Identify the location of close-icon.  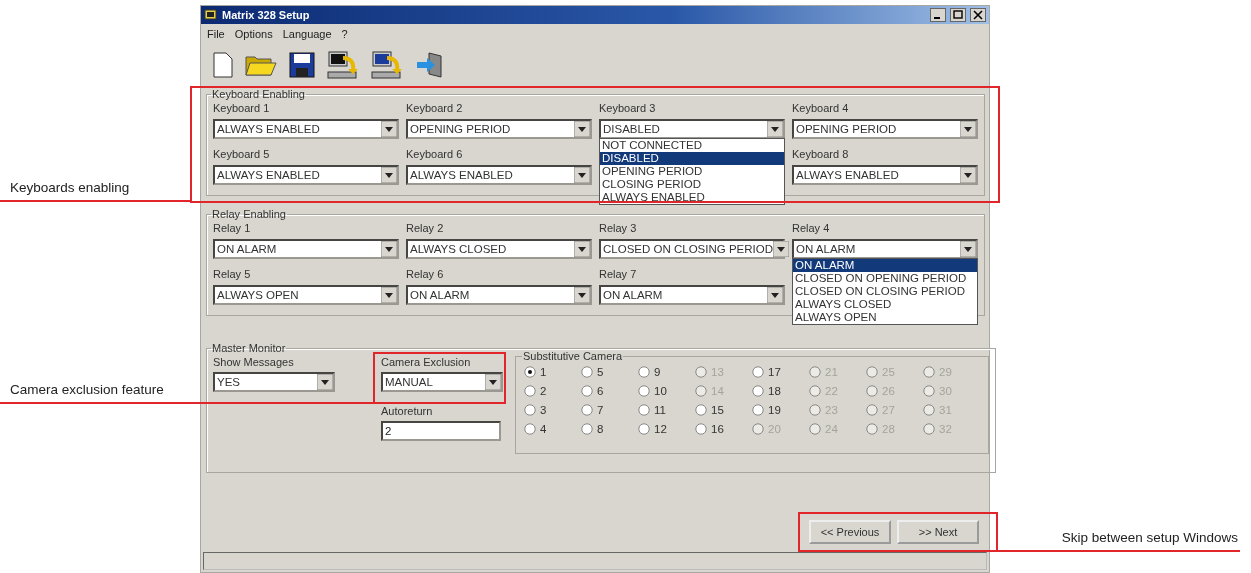
(978, 15).